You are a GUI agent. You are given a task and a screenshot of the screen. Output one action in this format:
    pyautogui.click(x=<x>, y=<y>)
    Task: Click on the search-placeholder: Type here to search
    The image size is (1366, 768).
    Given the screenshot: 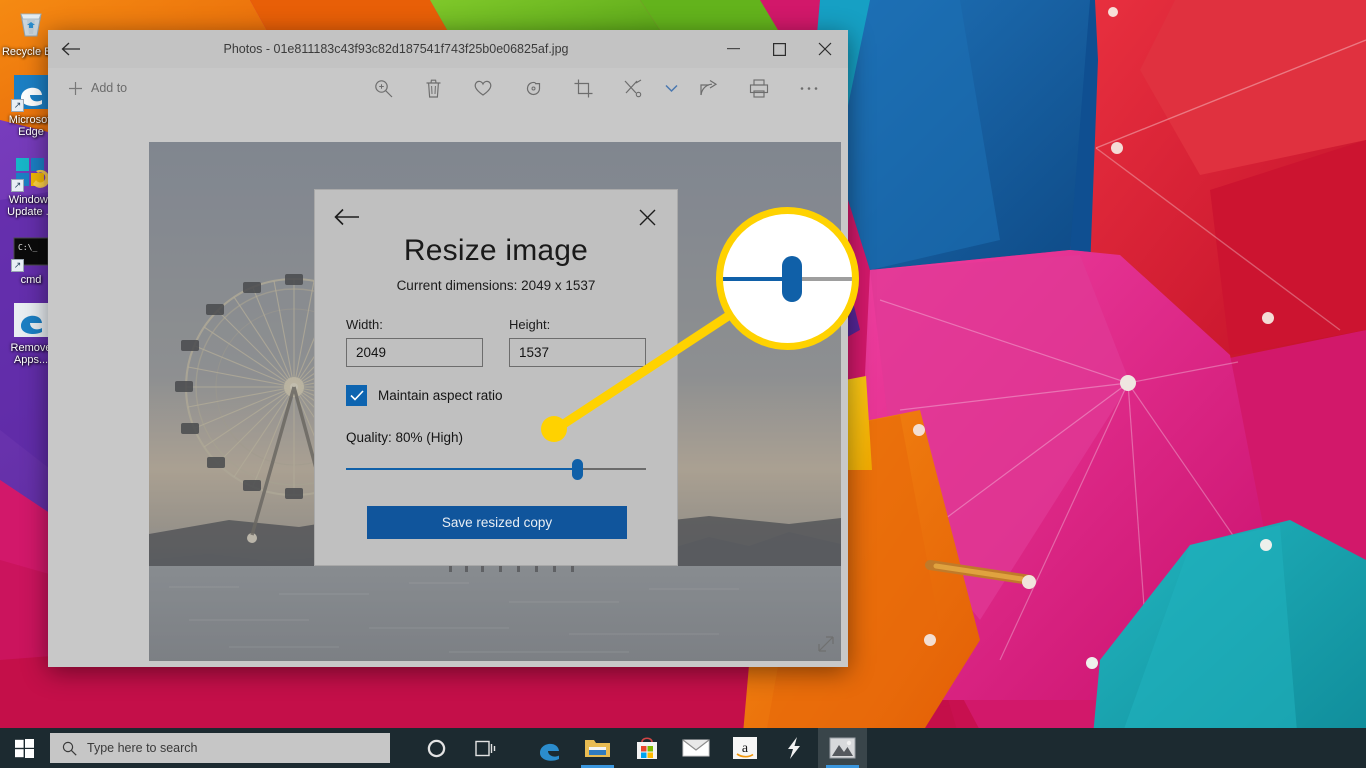 What is the action you would take?
    pyautogui.click(x=142, y=748)
    